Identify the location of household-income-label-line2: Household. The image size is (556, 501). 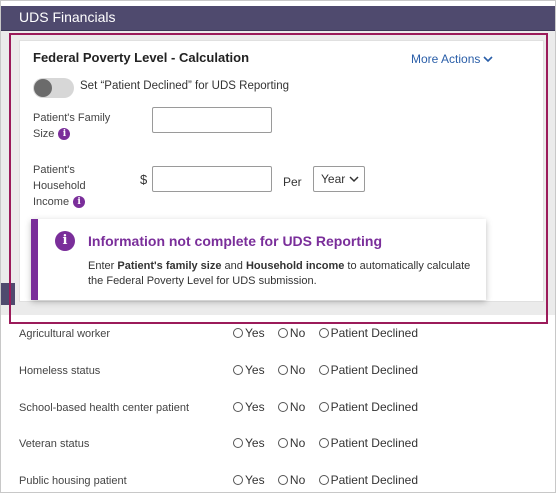
(59, 186).